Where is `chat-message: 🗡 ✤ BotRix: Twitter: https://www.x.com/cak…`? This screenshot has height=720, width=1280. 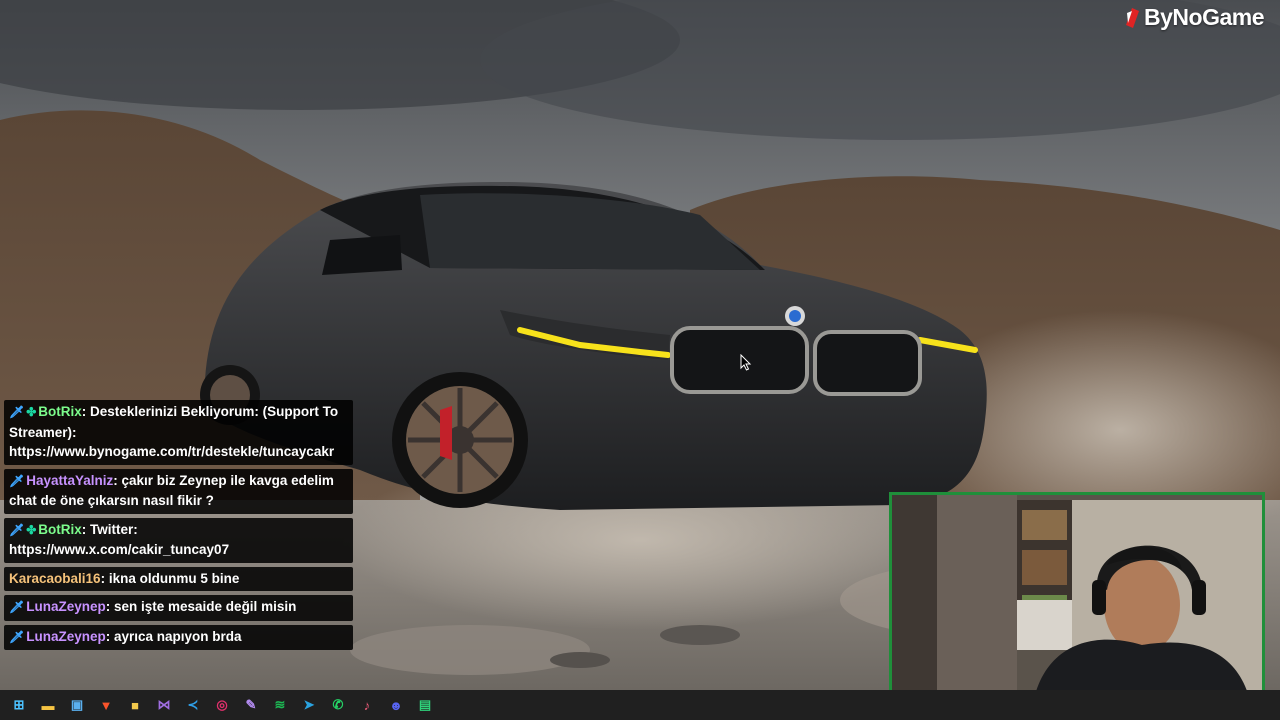 chat-message: 🗡 ✤ BotRix: Twitter: https://www.x.com/cak… is located at coordinates (178, 540).